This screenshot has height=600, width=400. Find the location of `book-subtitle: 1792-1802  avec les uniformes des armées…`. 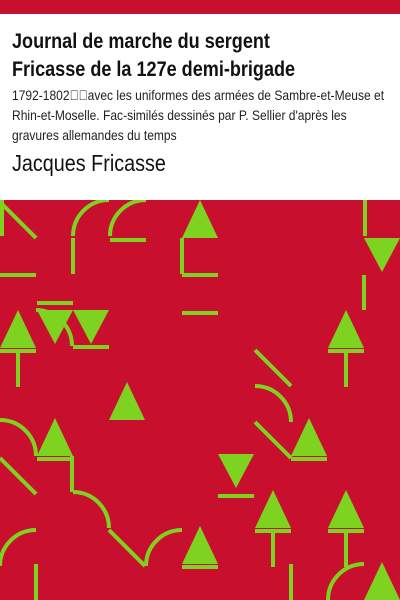

book-subtitle: 1792-1802  avec les uniformes des armées… is located at coordinates (198, 115).